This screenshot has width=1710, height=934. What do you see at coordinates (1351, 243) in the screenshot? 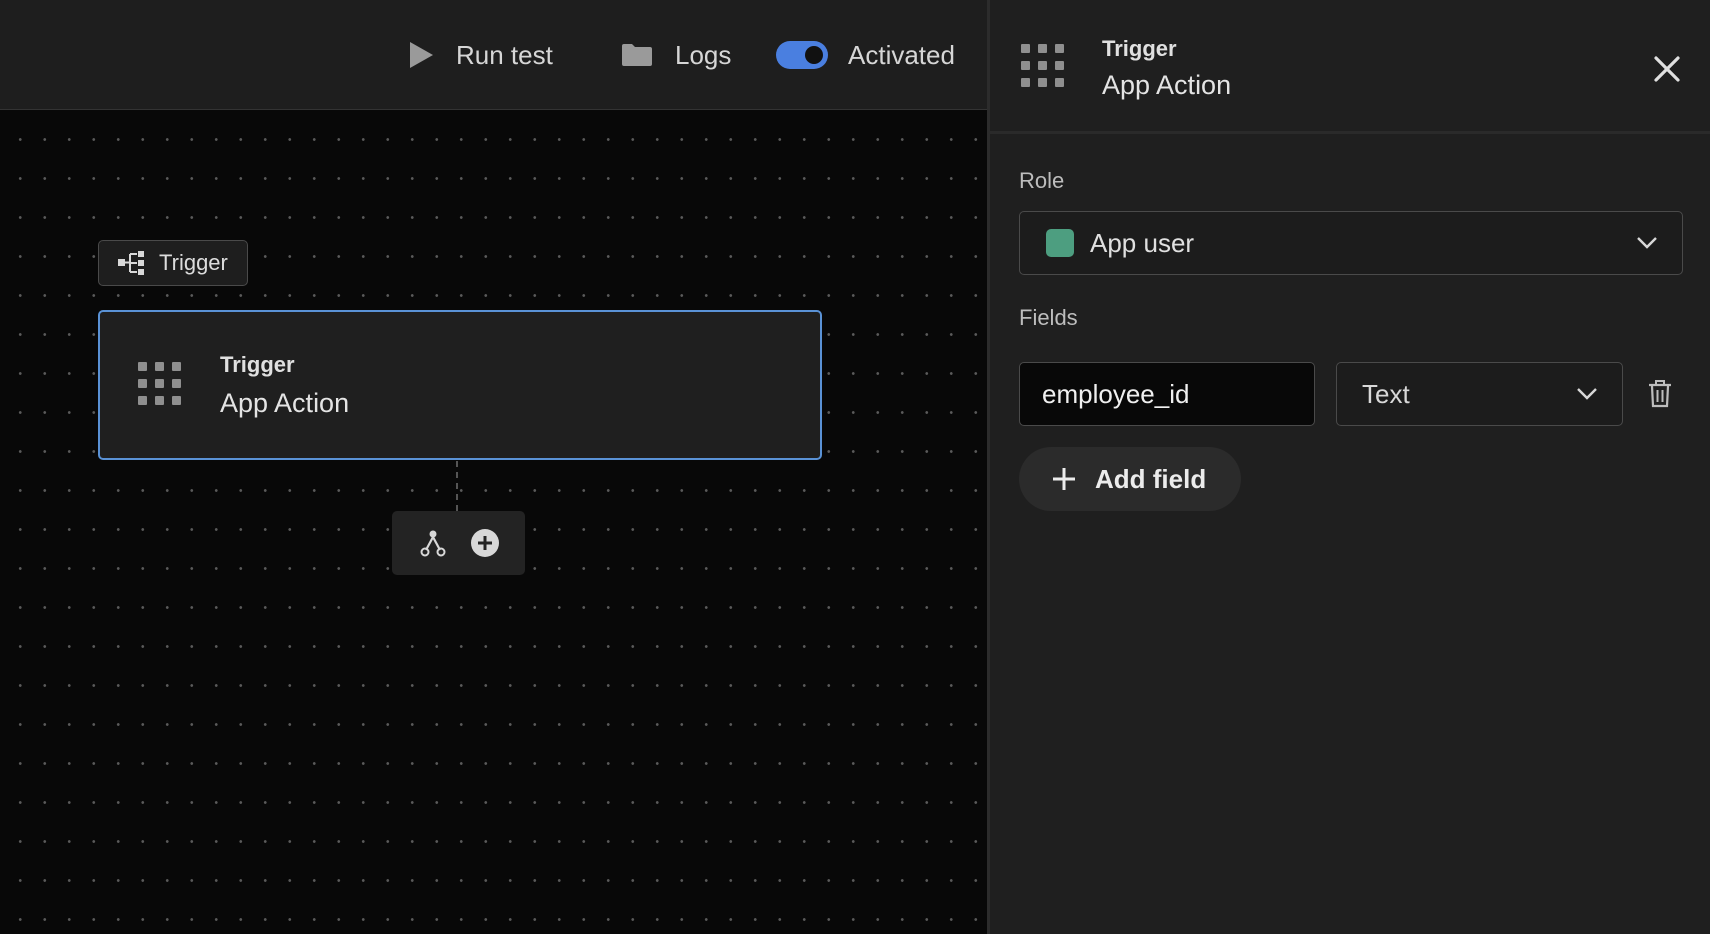
I see `role-select: App user` at bounding box center [1351, 243].